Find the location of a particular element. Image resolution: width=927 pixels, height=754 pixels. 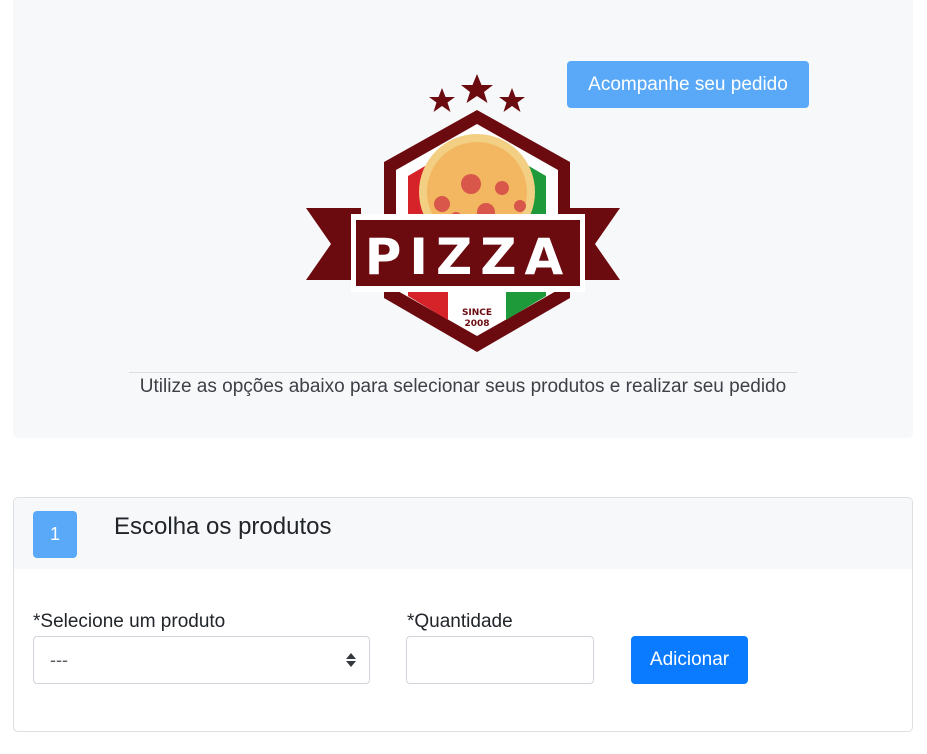

step-number-badge: 1 is located at coordinates (55, 534).